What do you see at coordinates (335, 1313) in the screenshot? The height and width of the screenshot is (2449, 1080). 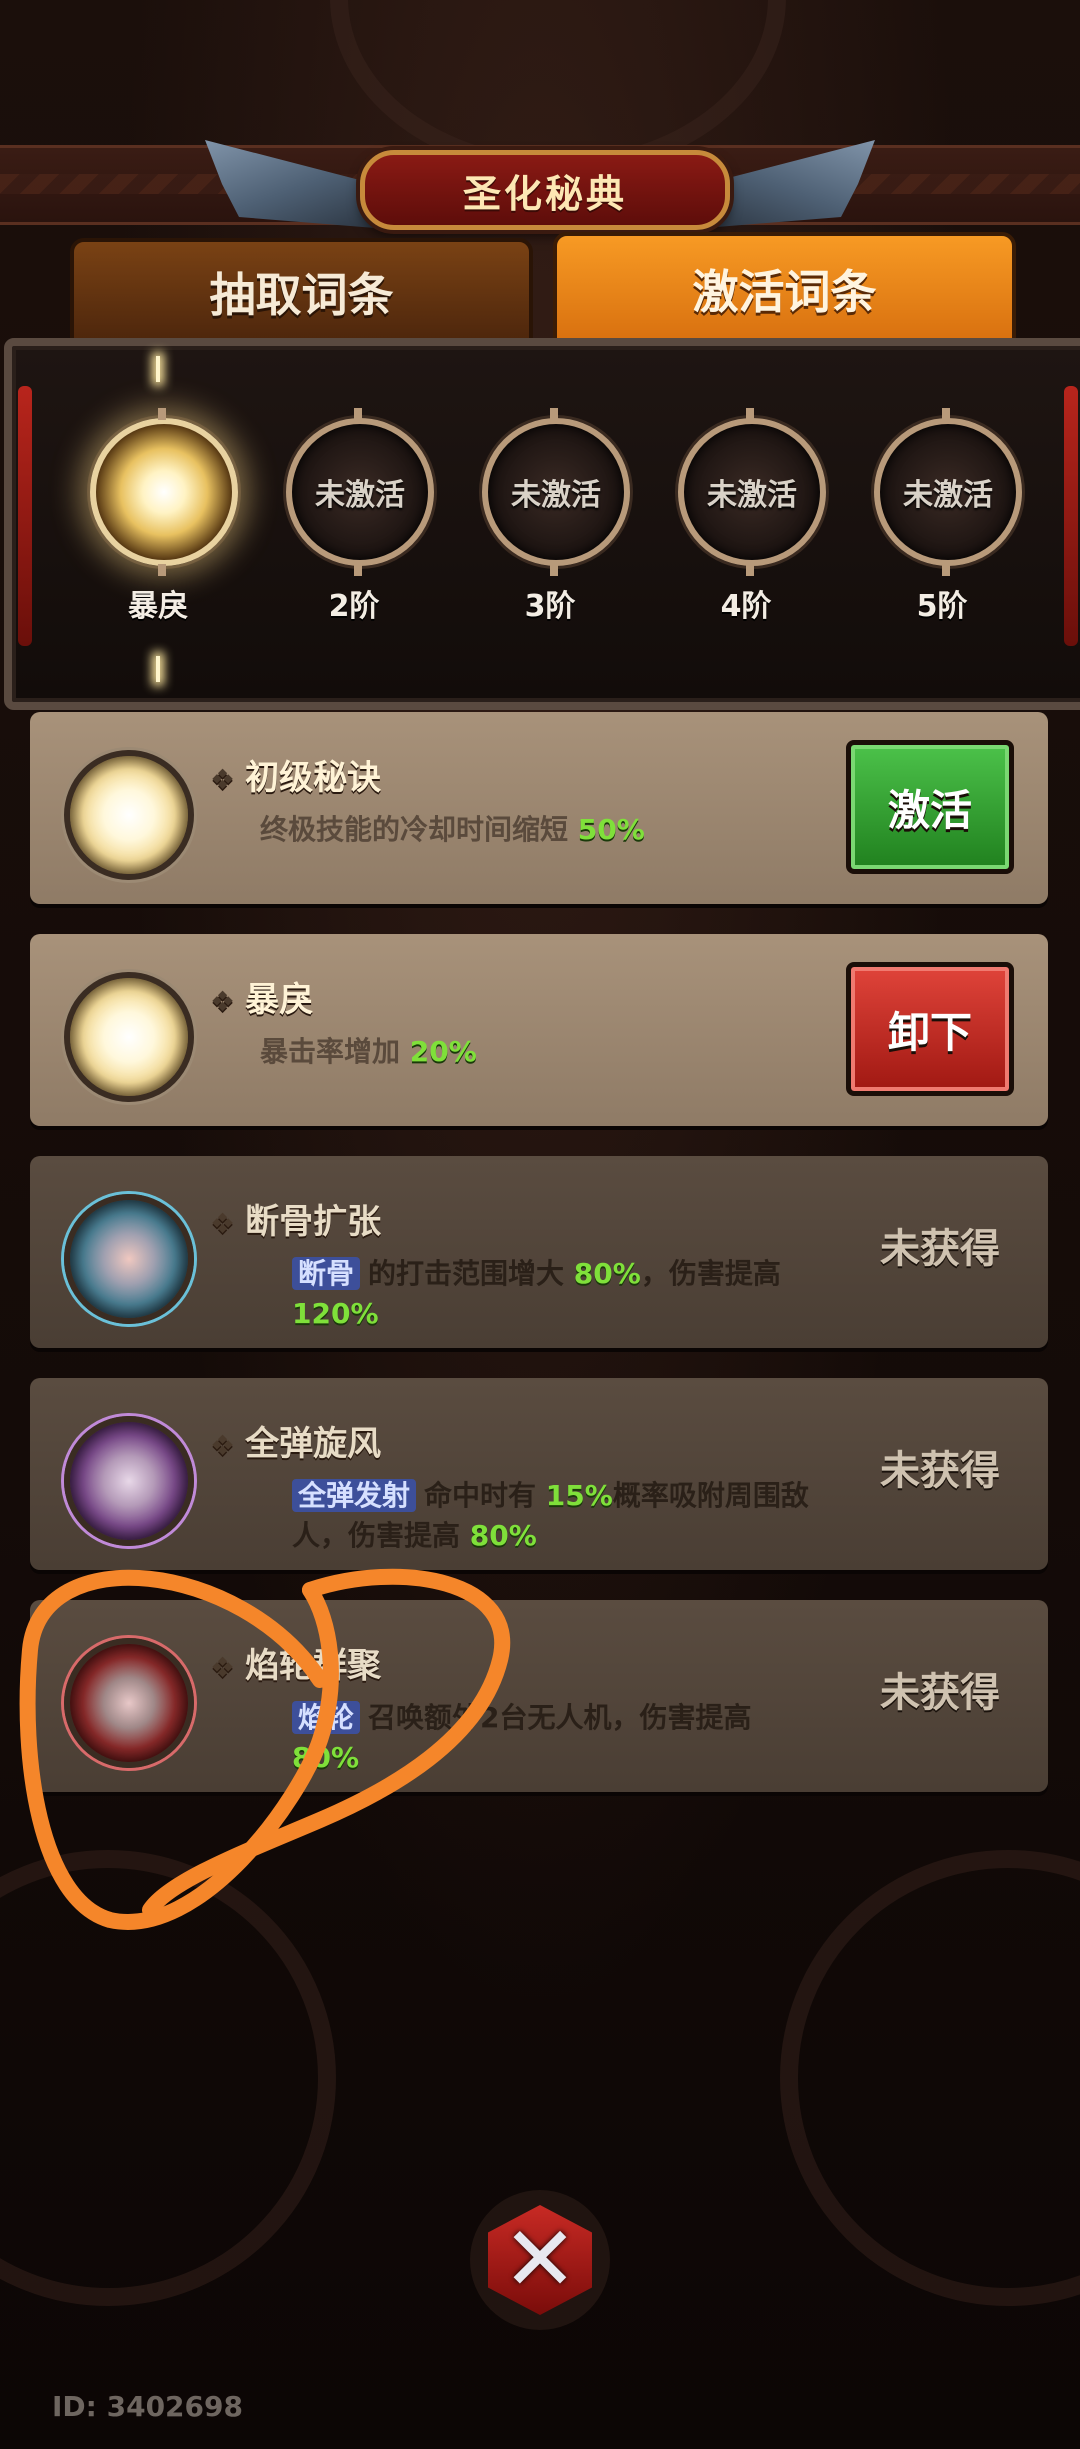 I see `percent-value: 120%` at bounding box center [335, 1313].